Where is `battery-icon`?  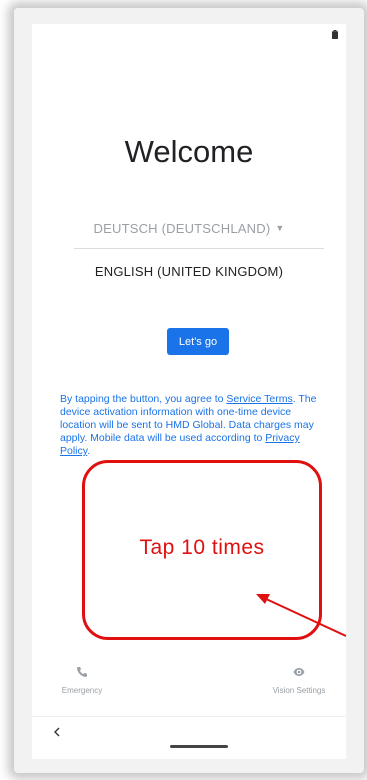 battery-icon is located at coordinates (335, 34).